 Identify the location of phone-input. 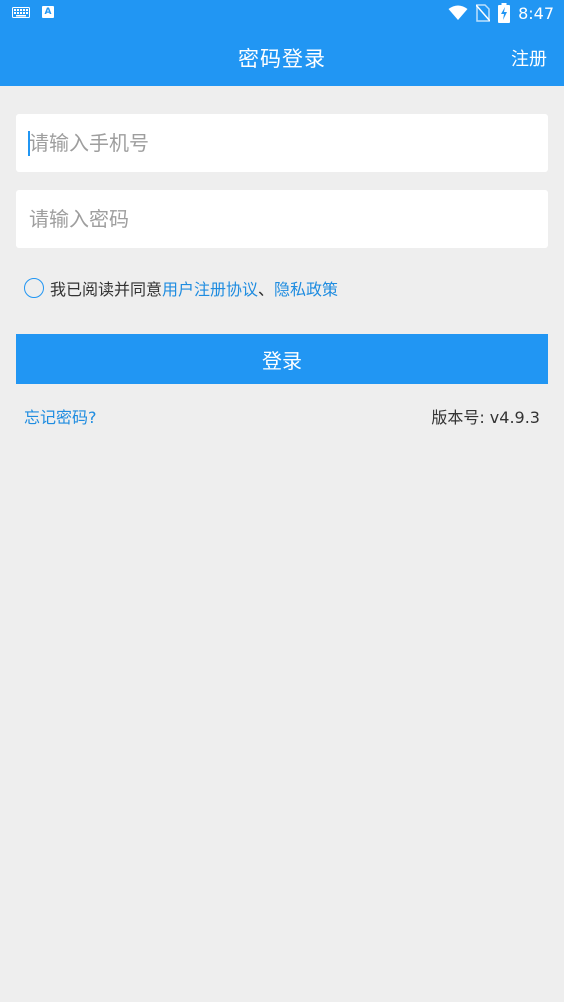
(282, 143).